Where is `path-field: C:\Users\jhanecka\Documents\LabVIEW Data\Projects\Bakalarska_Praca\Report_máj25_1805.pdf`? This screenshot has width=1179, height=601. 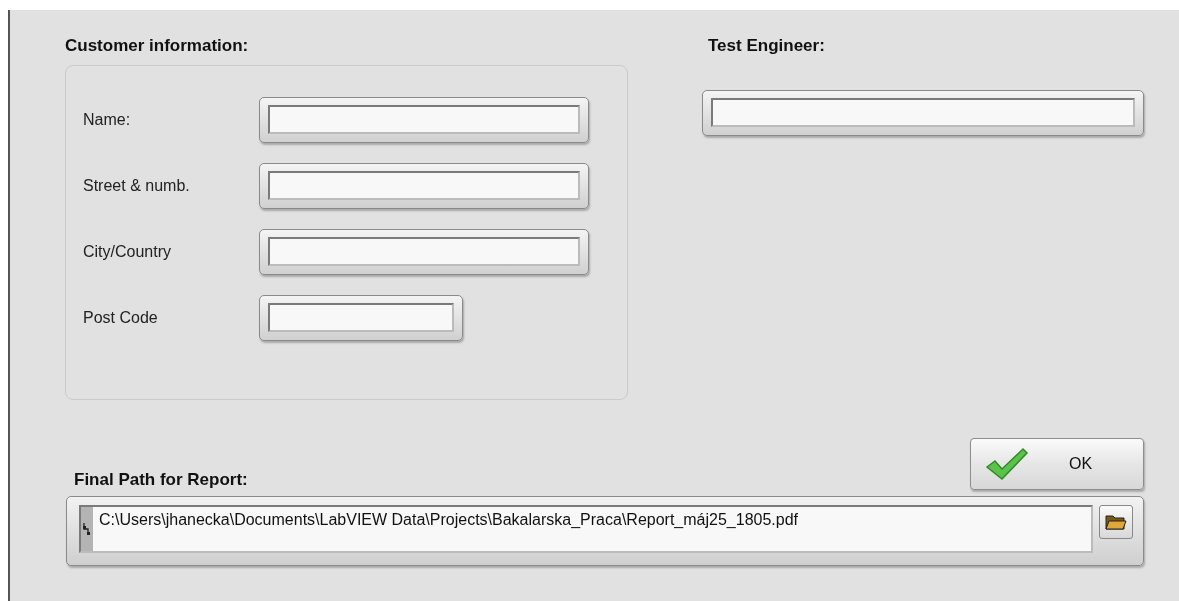
path-field: C:\Users\jhanecka\Documents\LabVIEW Data\Projects\Bakalarska_Praca\Report_máj25_1805.pdf is located at coordinates (605, 531).